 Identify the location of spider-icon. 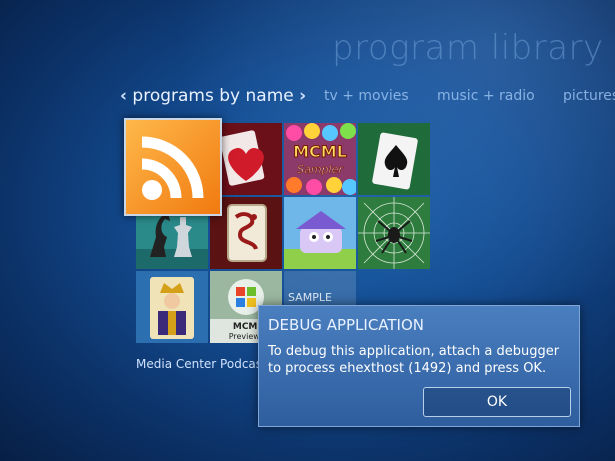
(394, 233).